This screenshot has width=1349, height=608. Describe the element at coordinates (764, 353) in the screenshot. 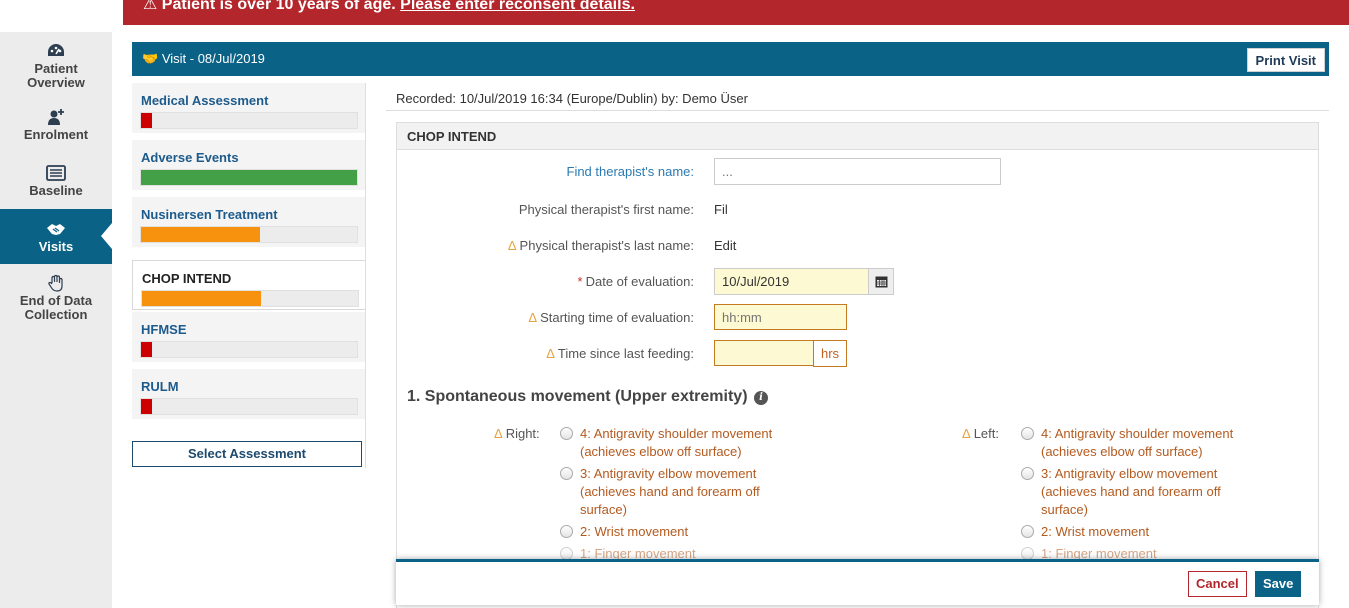

I see `feeding-time-input` at that location.